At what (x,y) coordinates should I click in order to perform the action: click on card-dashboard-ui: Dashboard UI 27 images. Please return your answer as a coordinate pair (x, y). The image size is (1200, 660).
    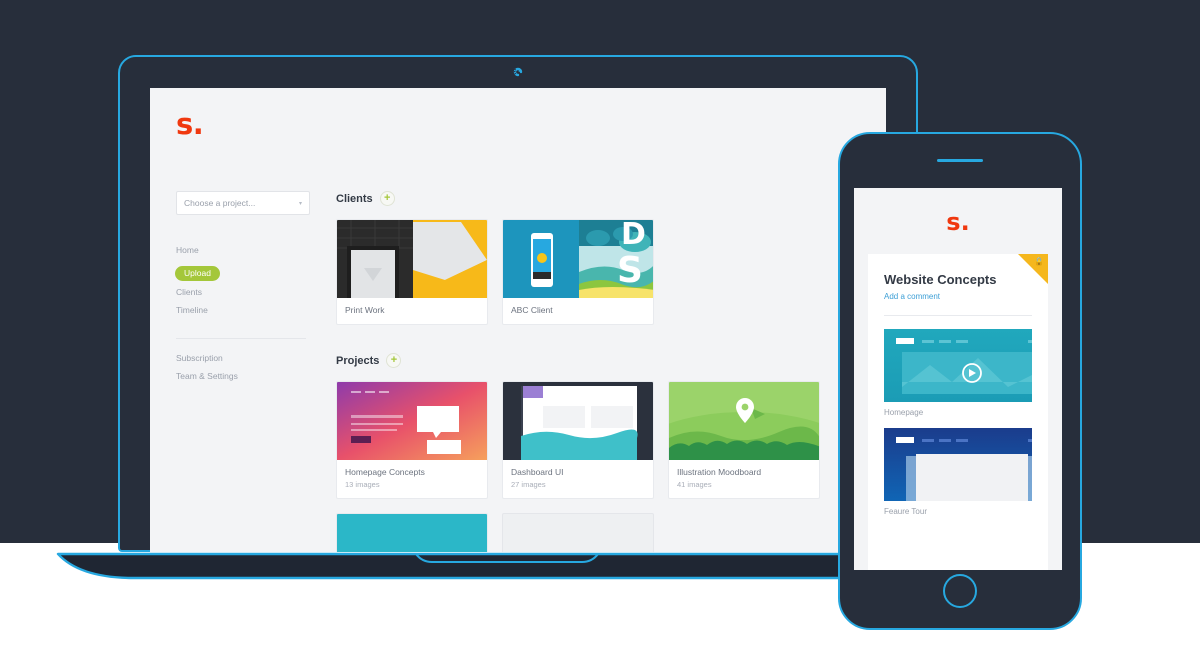
    Looking at the image, I should click on (578, 440).